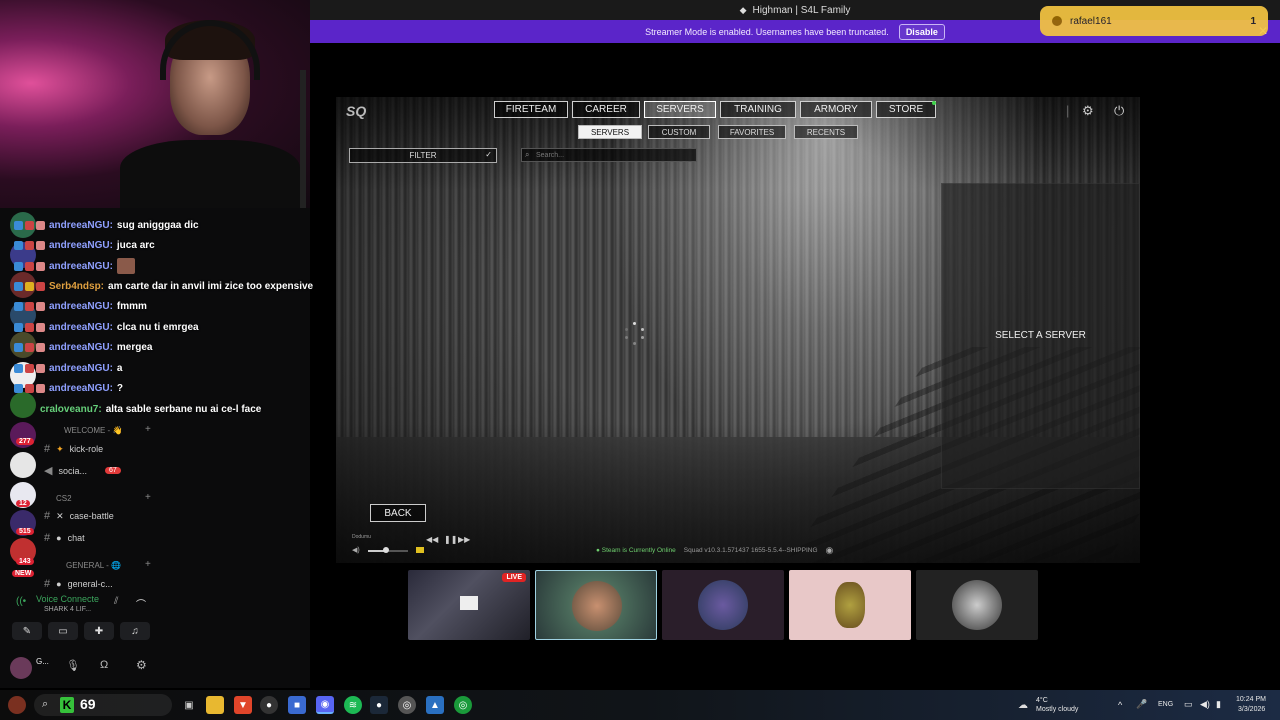  I want to click on channel-label: kick-role, so click(86, 449).